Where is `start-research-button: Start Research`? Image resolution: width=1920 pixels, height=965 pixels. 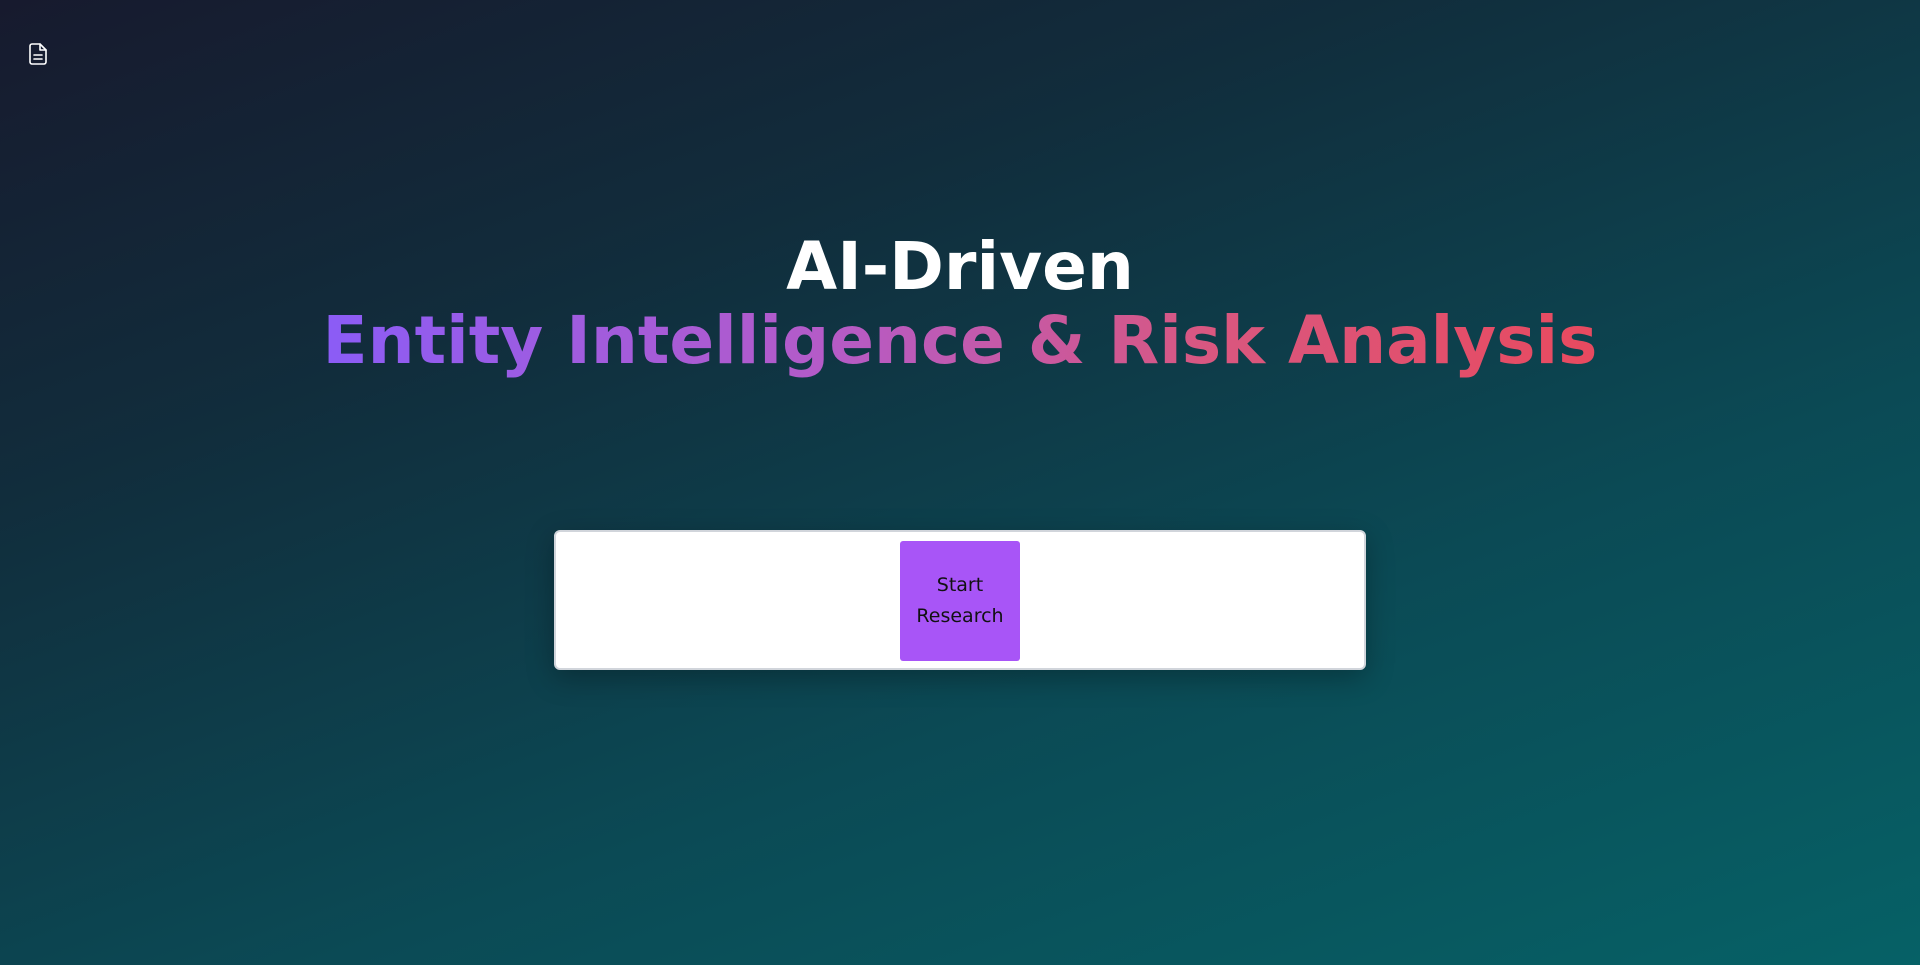
start-research-button: Start Research is located at coordinates (960, 601).